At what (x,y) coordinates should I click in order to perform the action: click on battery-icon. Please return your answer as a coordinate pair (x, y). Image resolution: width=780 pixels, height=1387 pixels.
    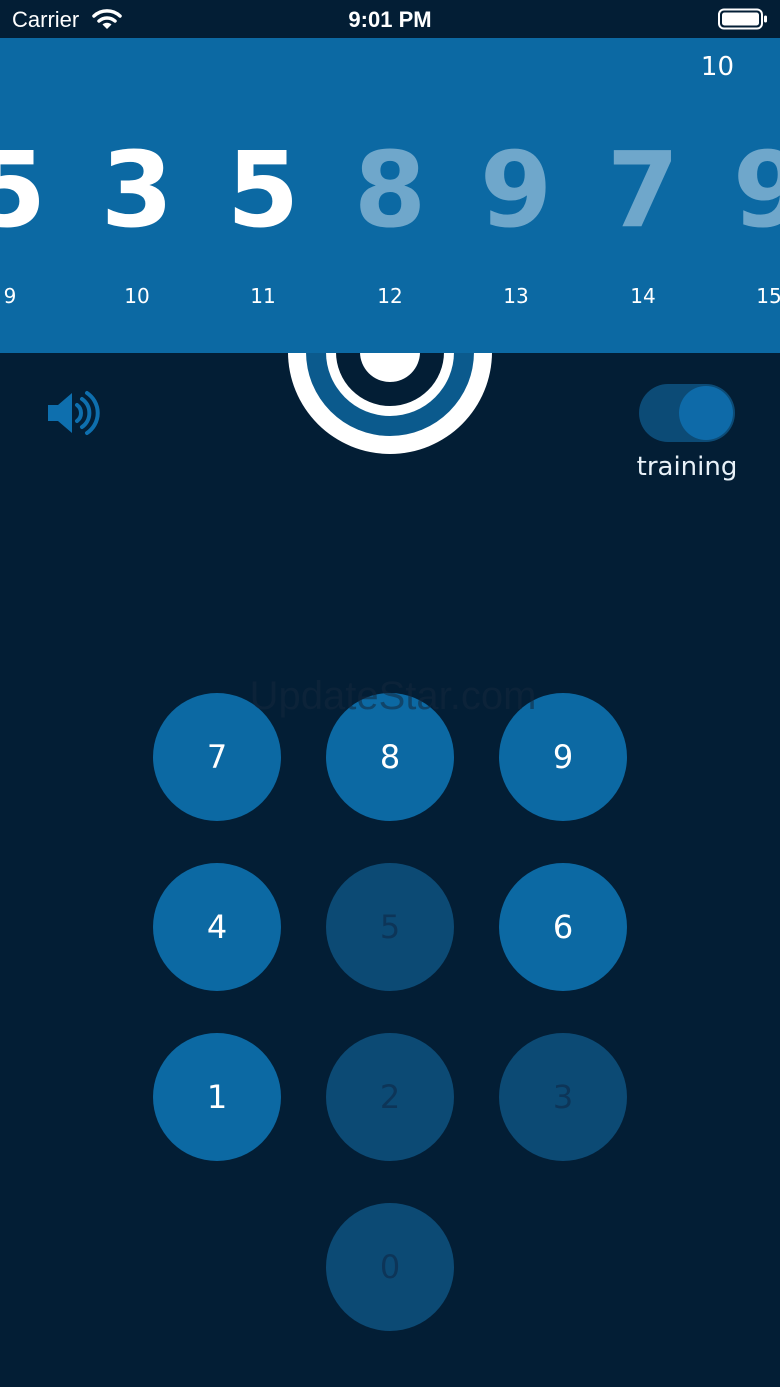
    Looking at the image, I should click on (743, 19).